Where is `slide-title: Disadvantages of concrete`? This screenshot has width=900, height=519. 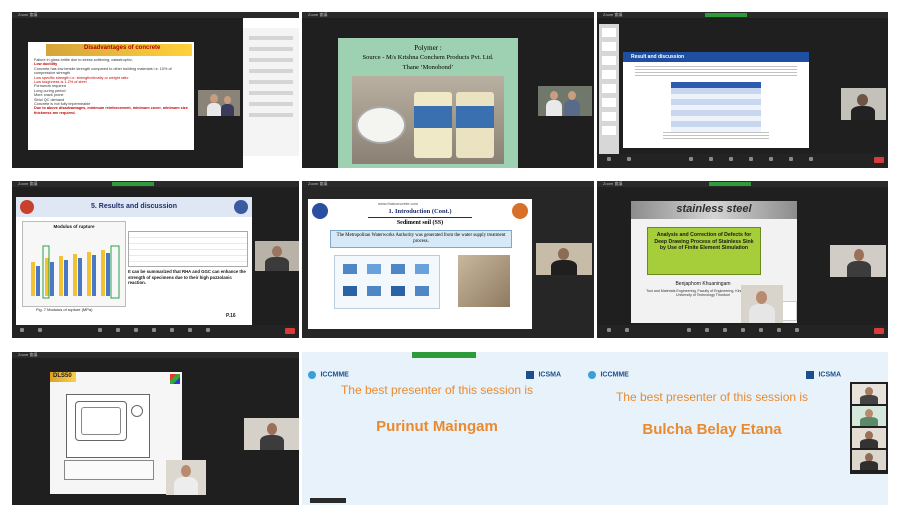 slide-title: Disadvantages of concrete is located at coordinates (122, 48).